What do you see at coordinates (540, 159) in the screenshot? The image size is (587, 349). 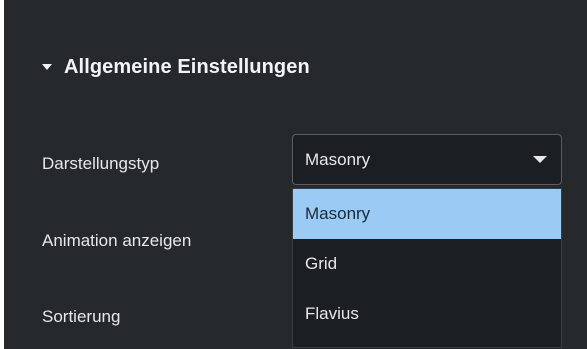 I see `chevron-down-icon` at bounding box center [540, 159].